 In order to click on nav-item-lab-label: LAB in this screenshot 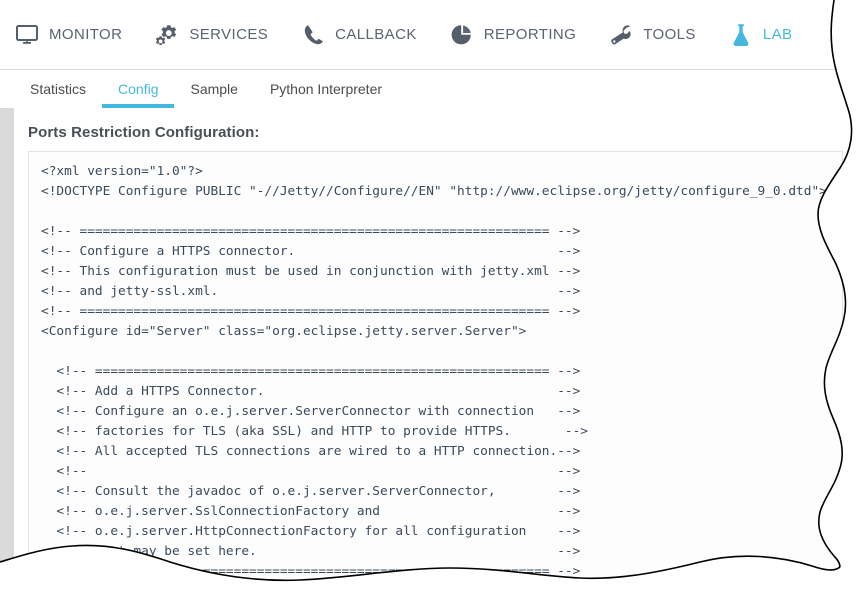, I will do `click(777, 34)`.